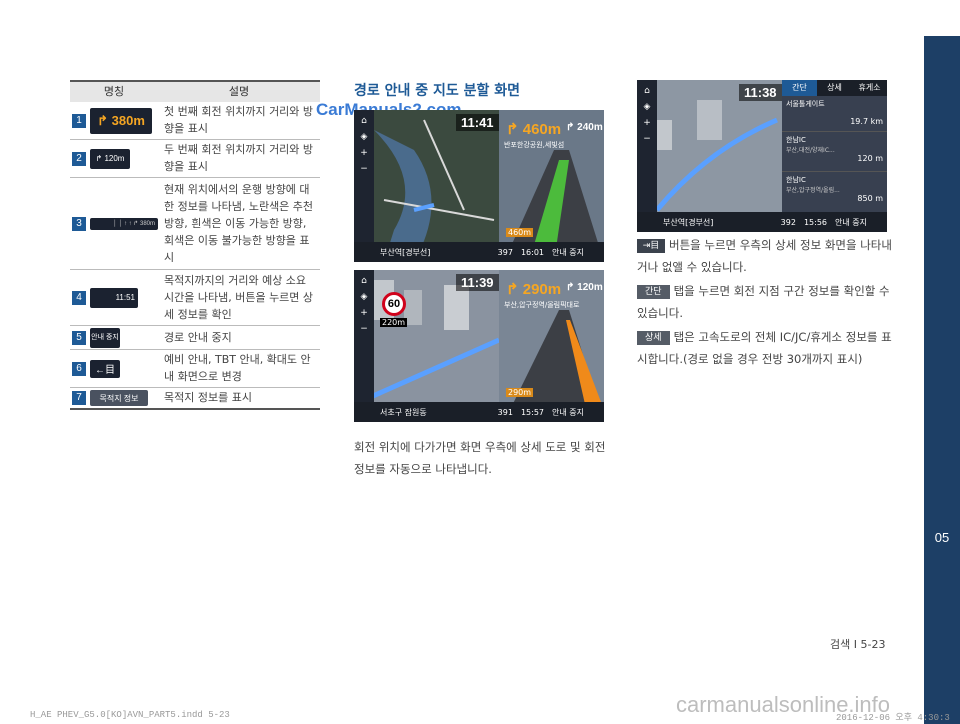 This screenshot has width=960, height=724. I want to click on row-desc: 예비 안내, TBT 안내, 확대도 안내 화면으로 변경, so click(237, 368).